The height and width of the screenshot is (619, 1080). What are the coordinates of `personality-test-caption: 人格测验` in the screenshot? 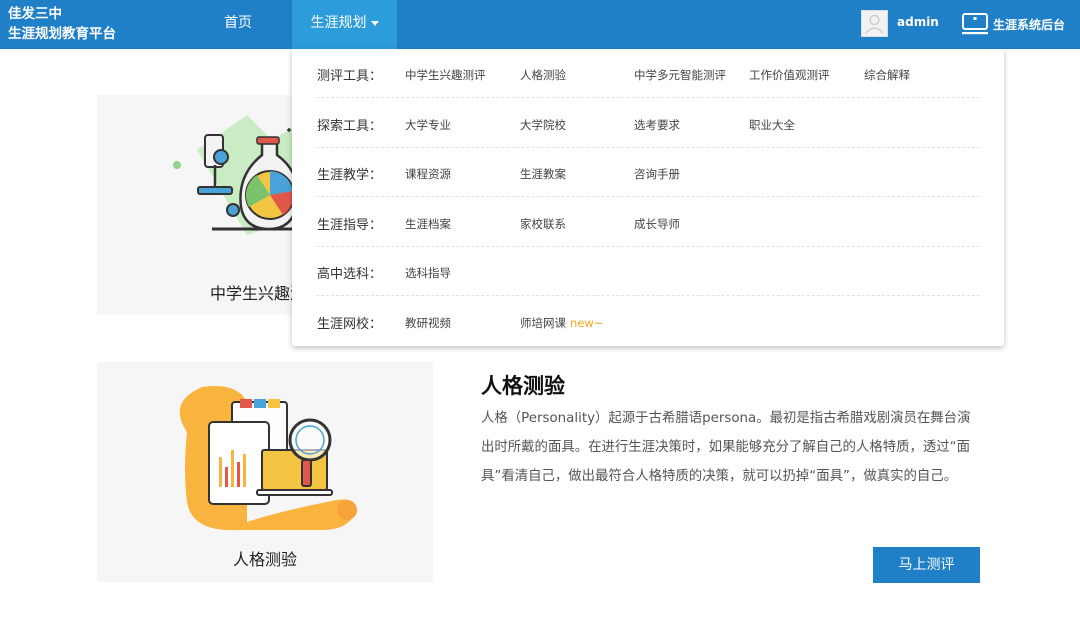 It's located at (265, 559).